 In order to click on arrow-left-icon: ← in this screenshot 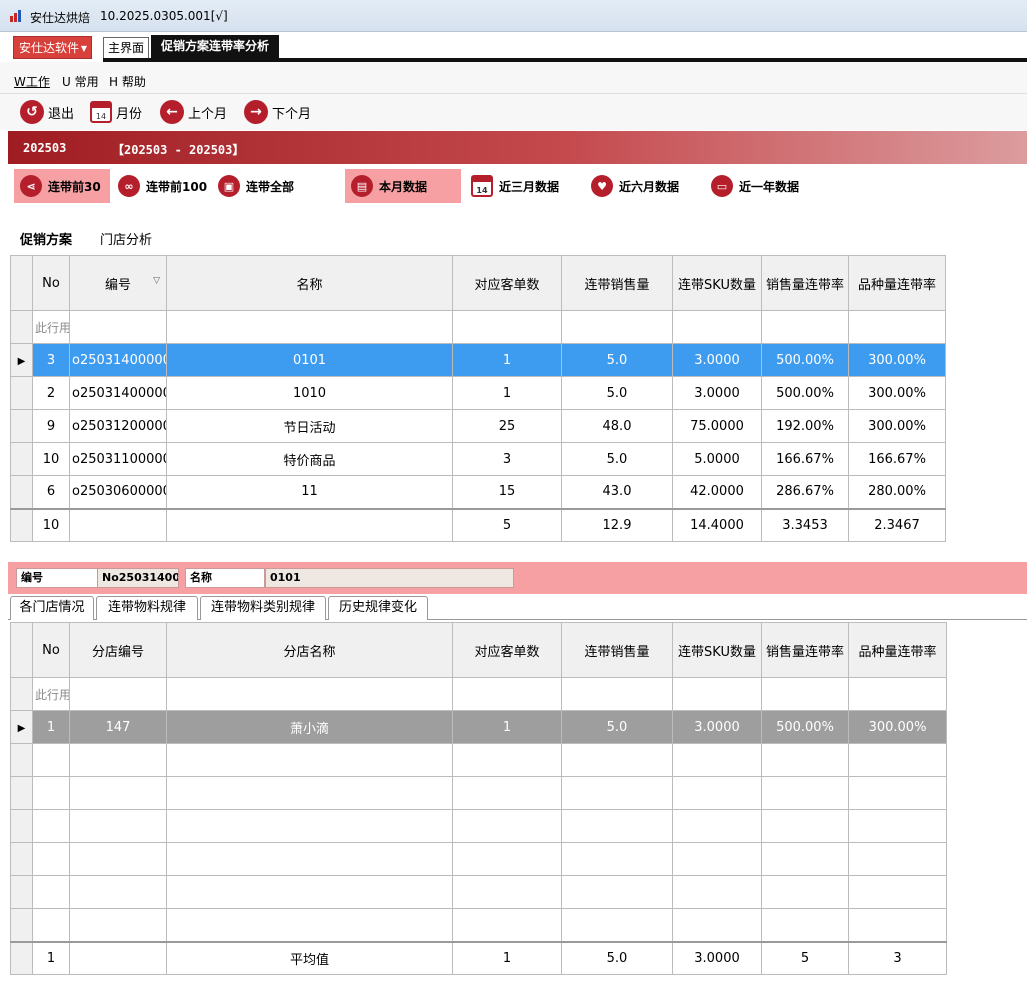, I will do `click(172, 112)`.